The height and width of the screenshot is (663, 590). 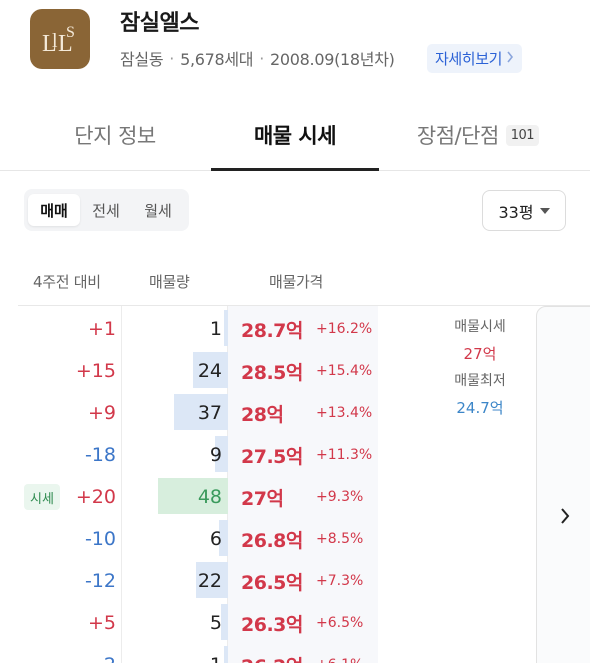 I want to click on change-value: -18, so click(x=100, y=455).